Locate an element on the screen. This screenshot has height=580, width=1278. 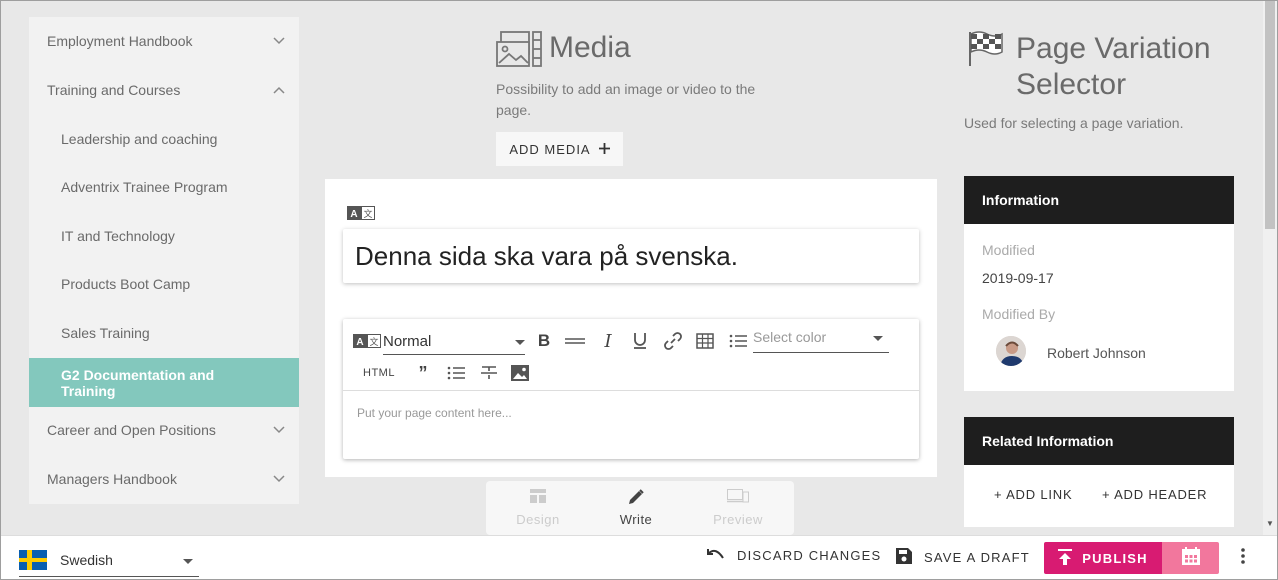
swedish-flag-icon is located at coordinates (33, 560).